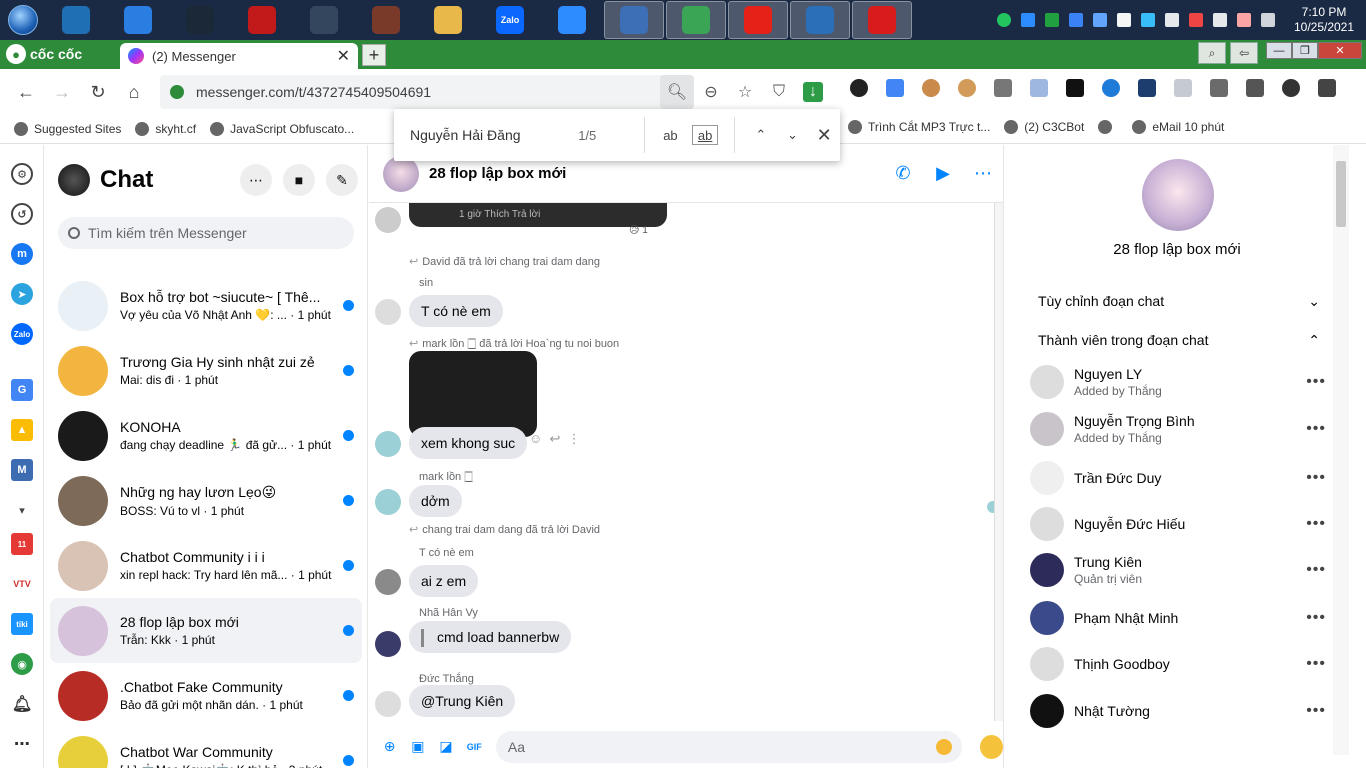  What do you see at coordinates (1178, 524) in the screenshot?
I see `member-item: Nguyễn Đức Hiếu •••` at bounding box center [1178, 524].